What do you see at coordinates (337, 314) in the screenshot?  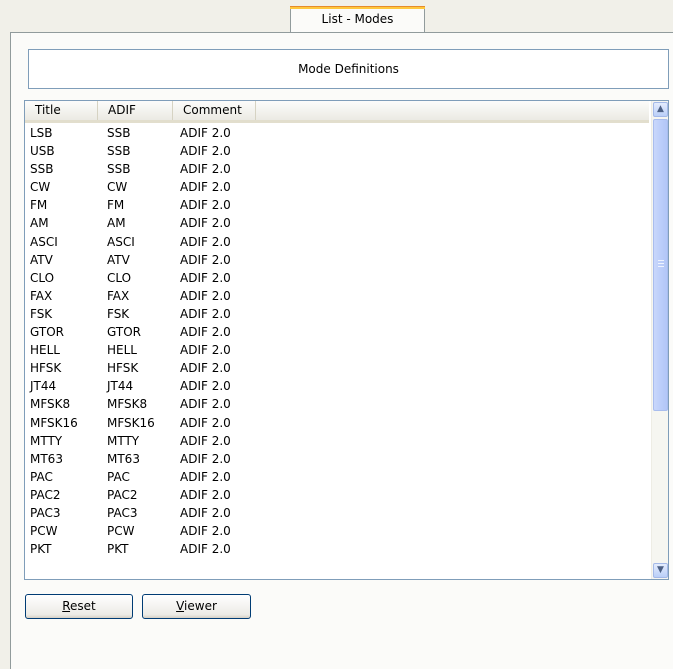 I see `table-row: FSK FSK ADIF 2.0` at bounding box center [337, 314].